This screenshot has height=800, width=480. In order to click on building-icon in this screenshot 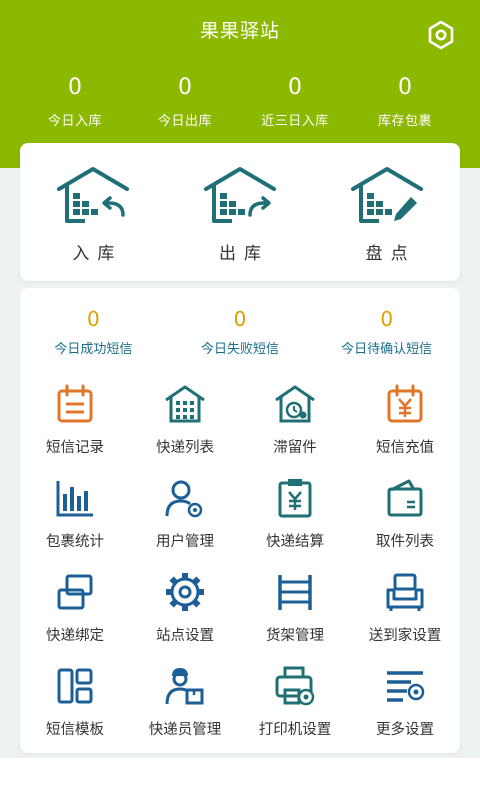, I will do `click(185, 404)`.